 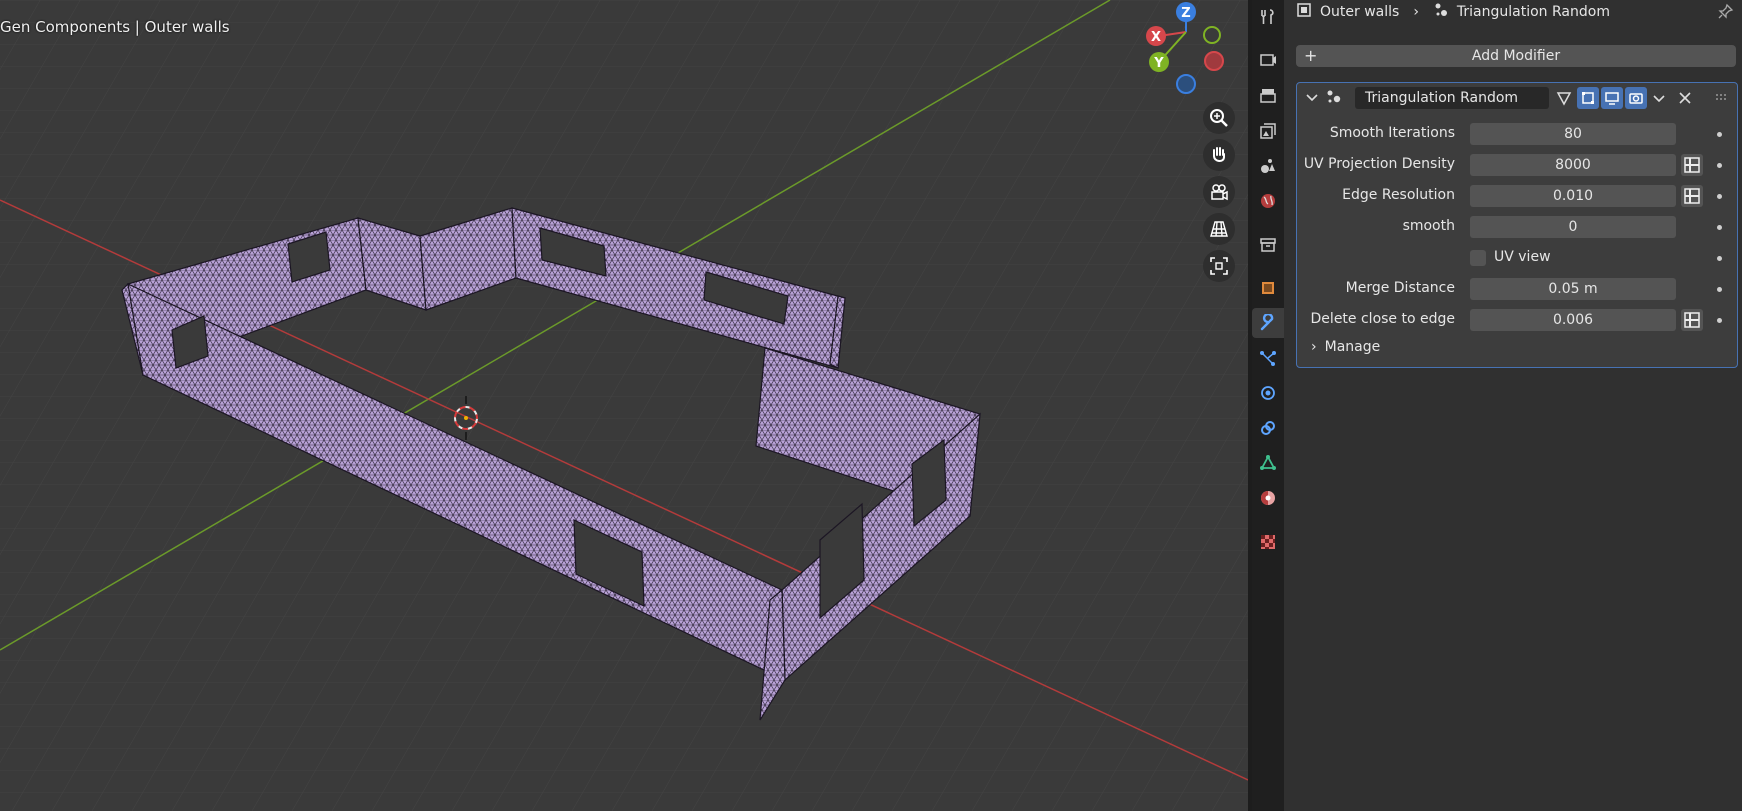 What do you see at coordinates (1268, 428) in the screenshot?
I see `constraints-icon` at bounding box center [1268, 428].